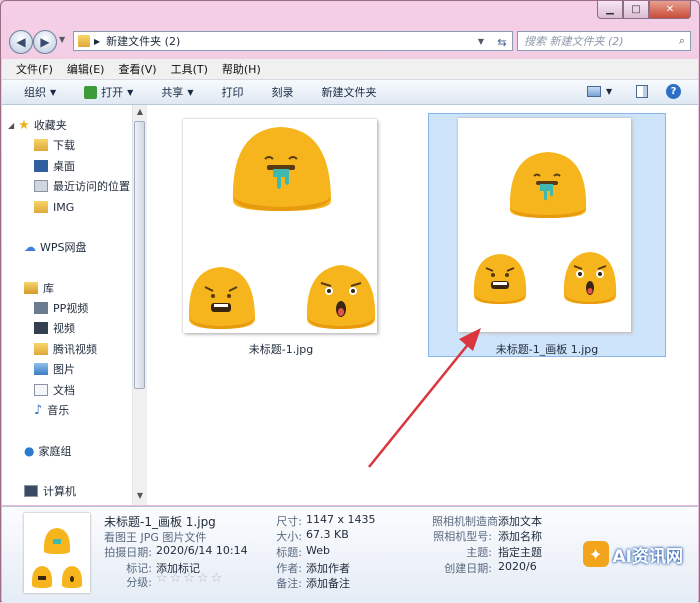  What do you see at coordinates (520, 552) in the screenshot?
I see `subject-value: 指定主题` at bounding box center [520, 552].